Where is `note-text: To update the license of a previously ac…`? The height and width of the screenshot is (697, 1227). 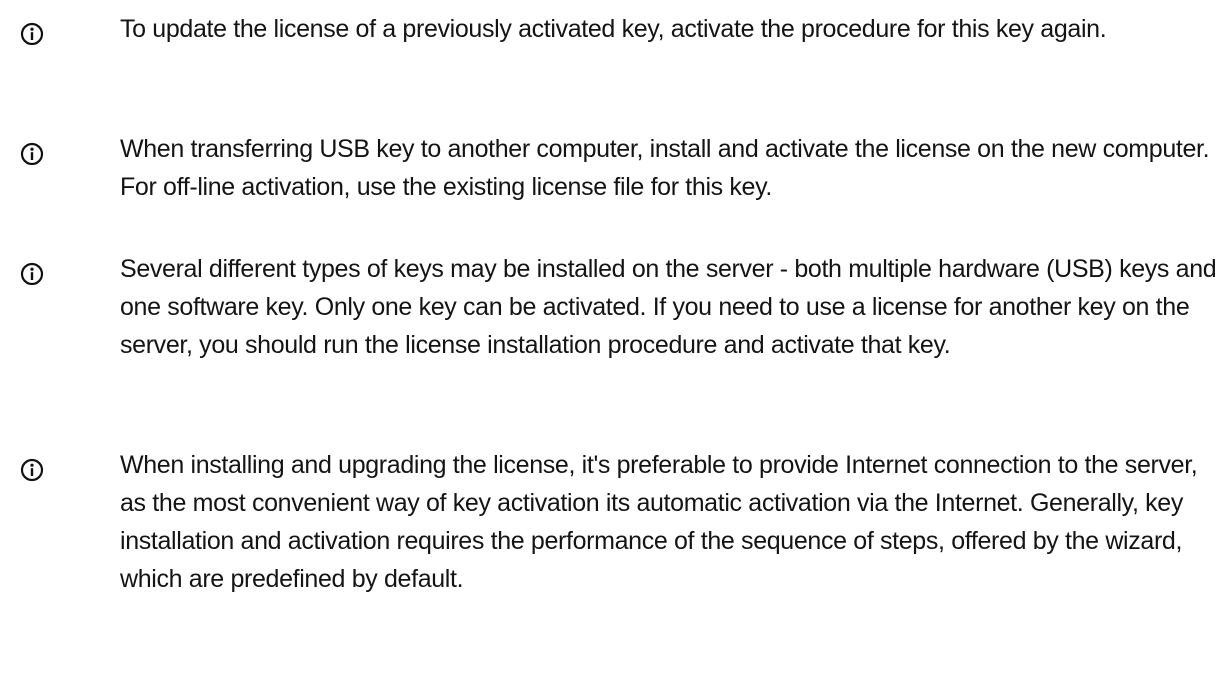 note-text: To update the license of a previously ac… is located at coordinates (613, 29).